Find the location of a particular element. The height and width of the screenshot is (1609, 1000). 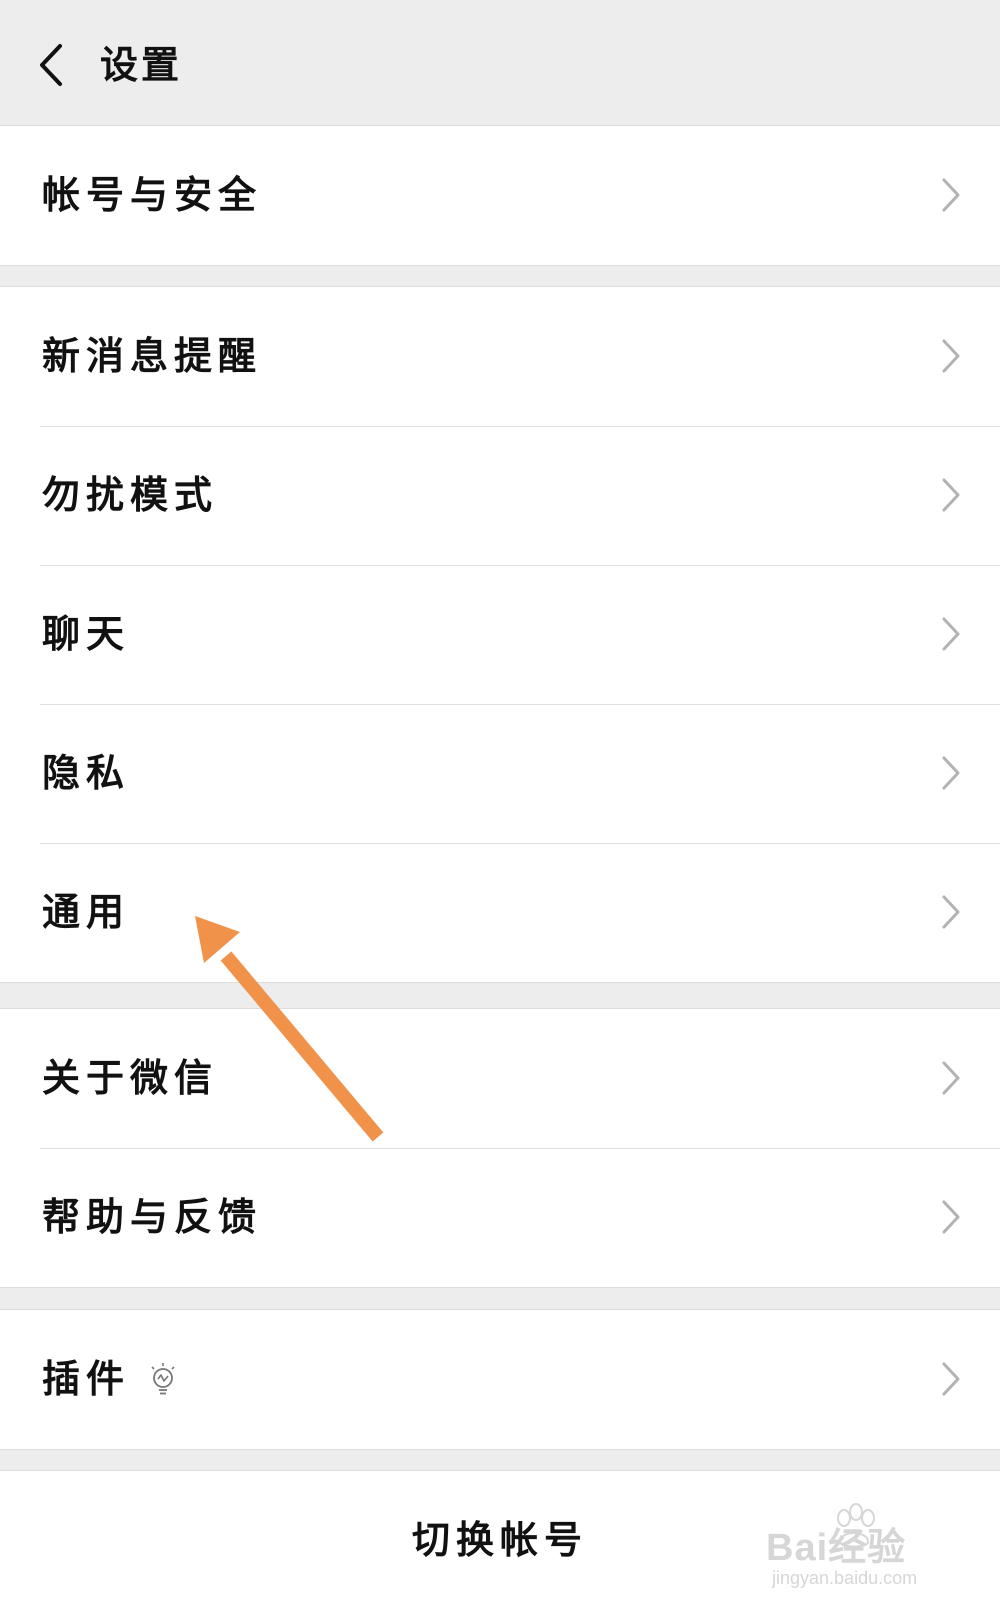

settings-item-label: 勿扰模式 is located at coordinates (130, 495).